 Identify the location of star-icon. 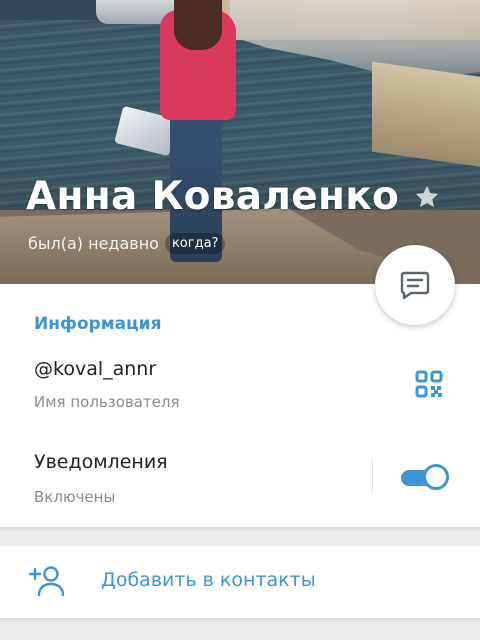
(427, 197).